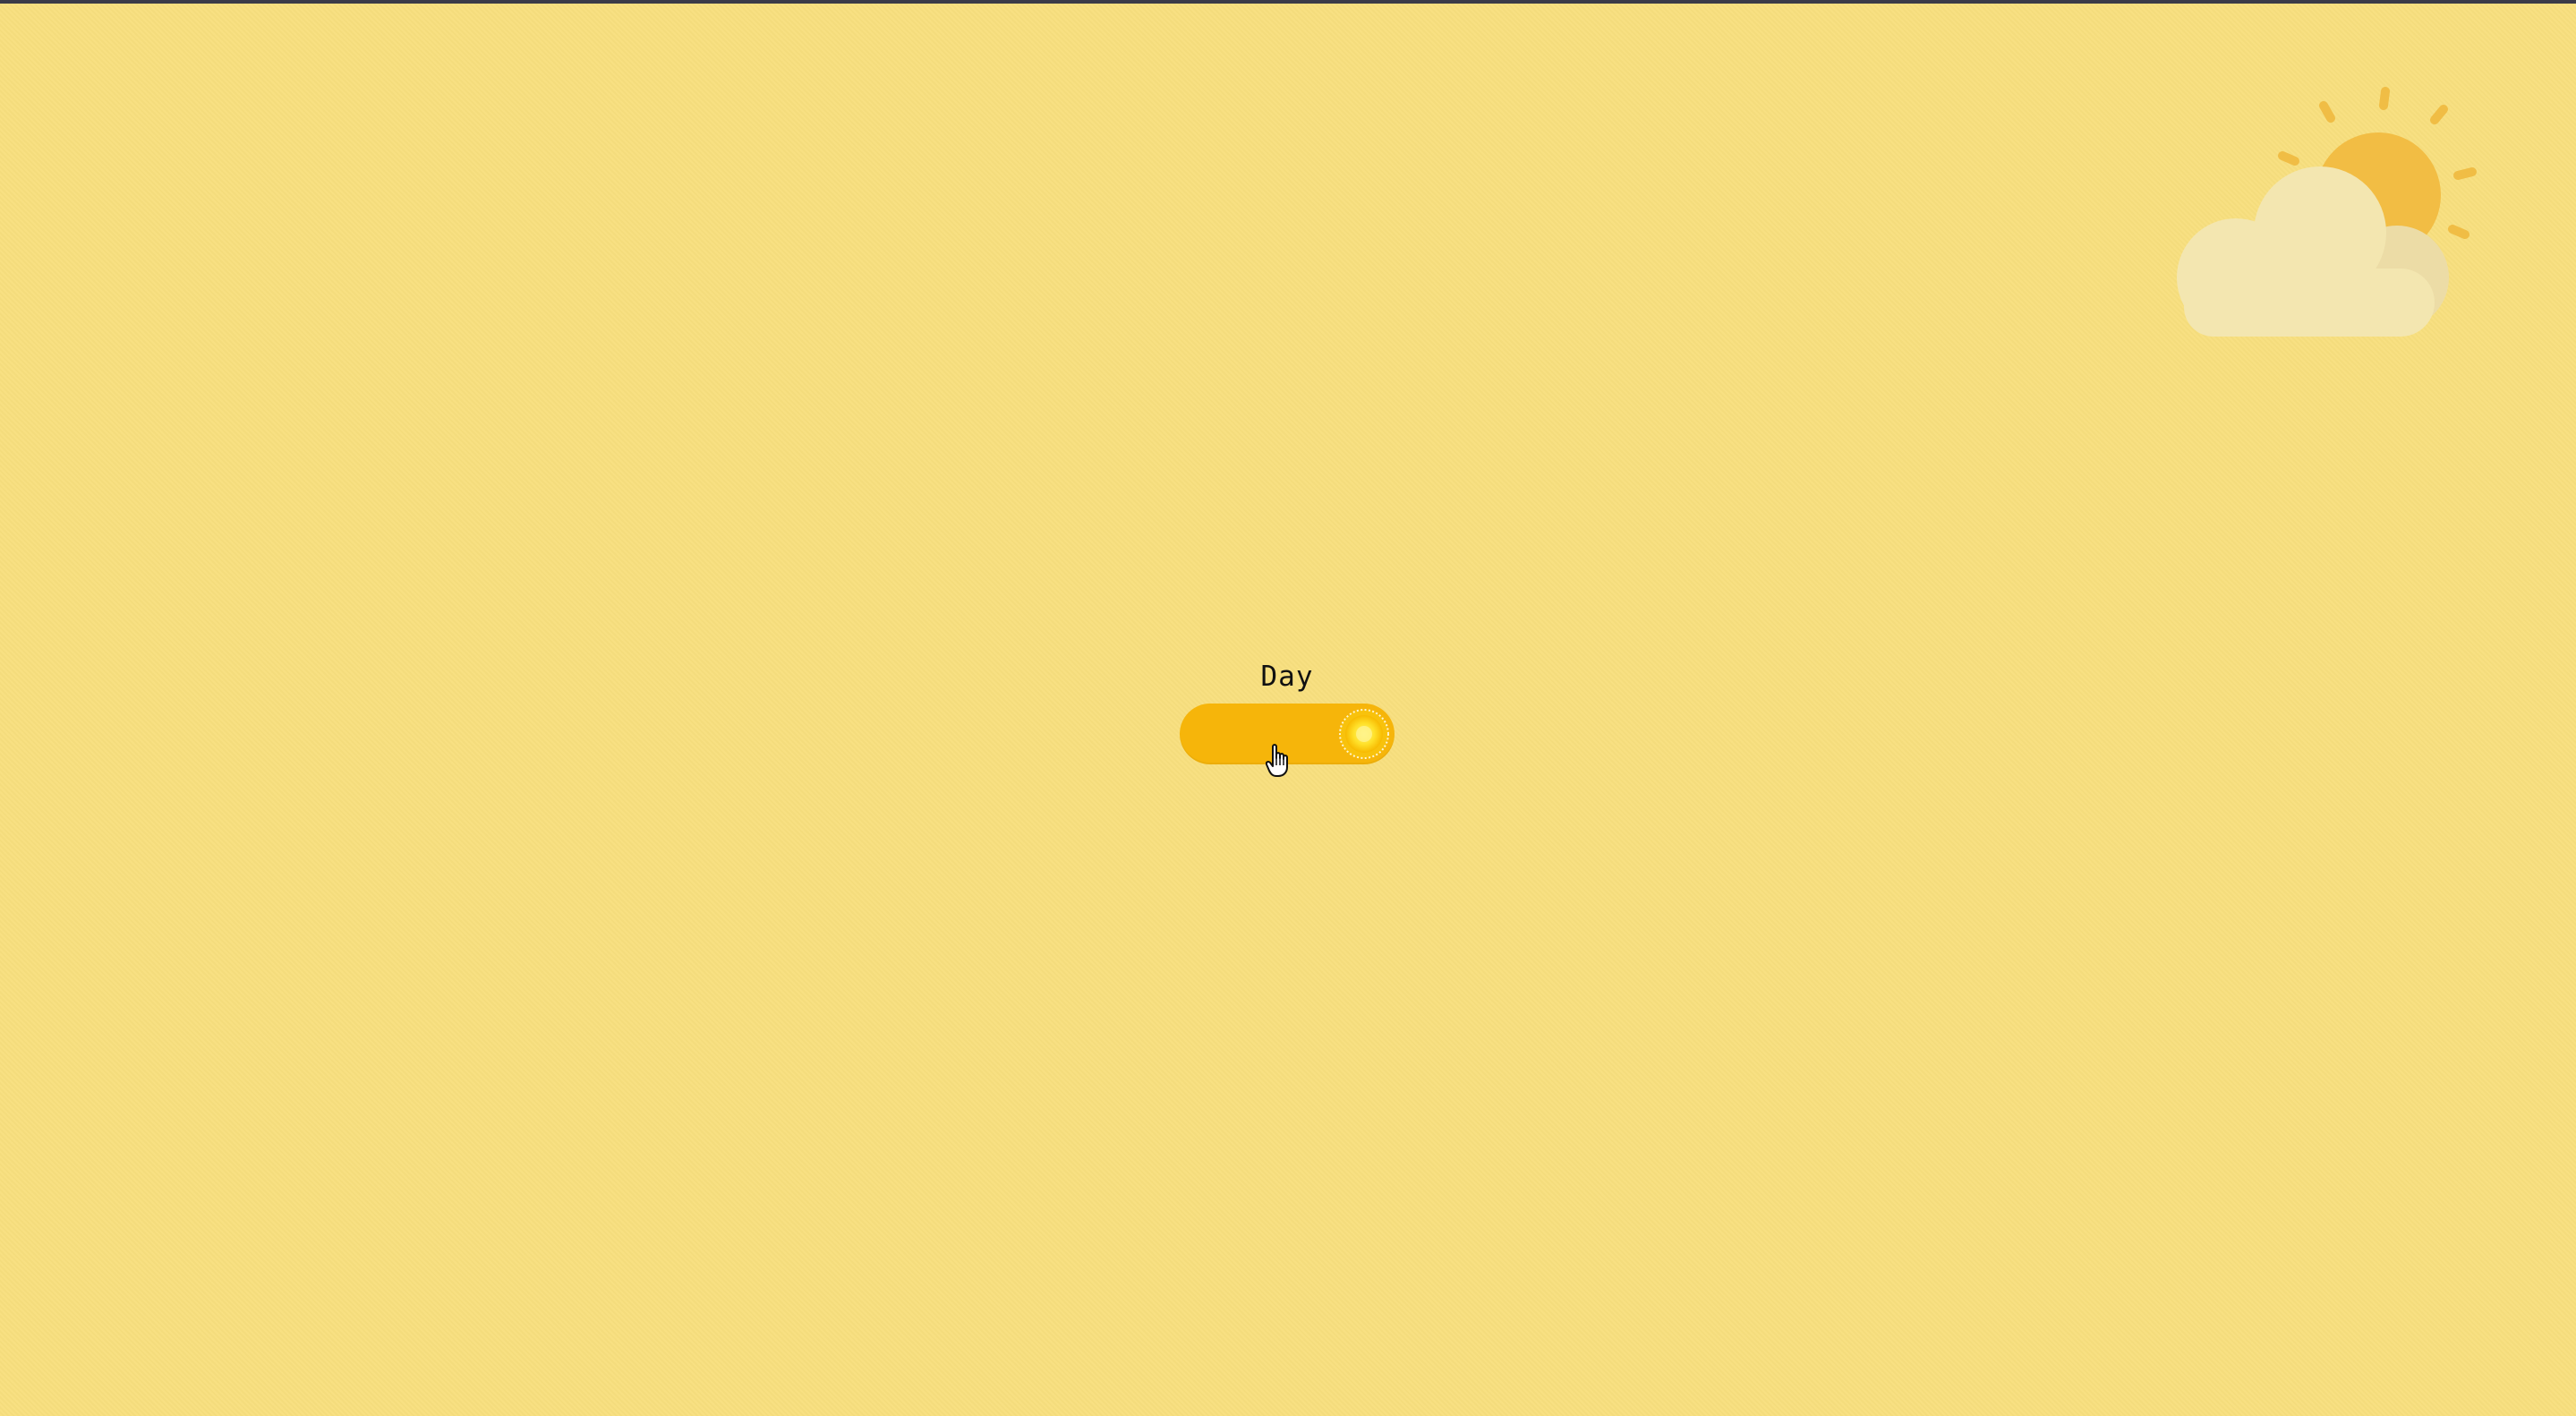 Image resolution: width=2576 pixels, height=1416 pixels. Describe the element at coordinates (1287, 677) in the screenshot. I see `toggle-label: Day` at that location.